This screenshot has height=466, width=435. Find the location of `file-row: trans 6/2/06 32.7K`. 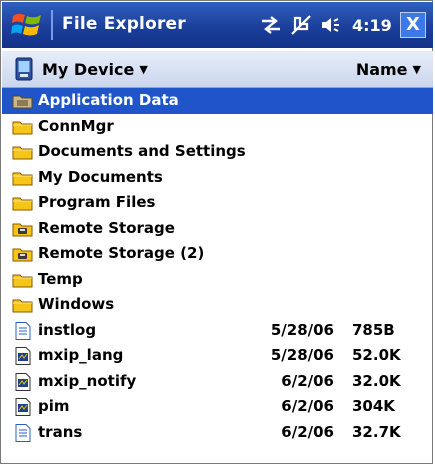

file-row: trans 6/2/06 32.7K is located at coordinates (217, 433).